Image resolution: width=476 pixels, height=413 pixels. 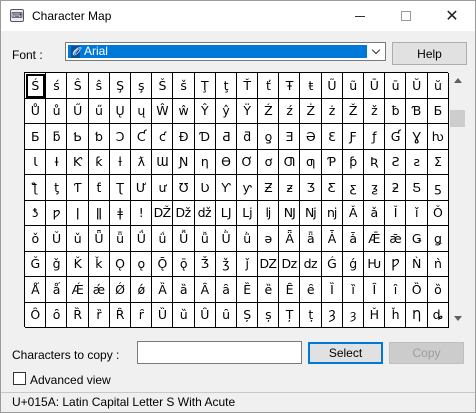 What do you see at coordinates (184, 137) in the screenshot?
I see `character-cell: Ɖ` at bounding box center [184, 137].